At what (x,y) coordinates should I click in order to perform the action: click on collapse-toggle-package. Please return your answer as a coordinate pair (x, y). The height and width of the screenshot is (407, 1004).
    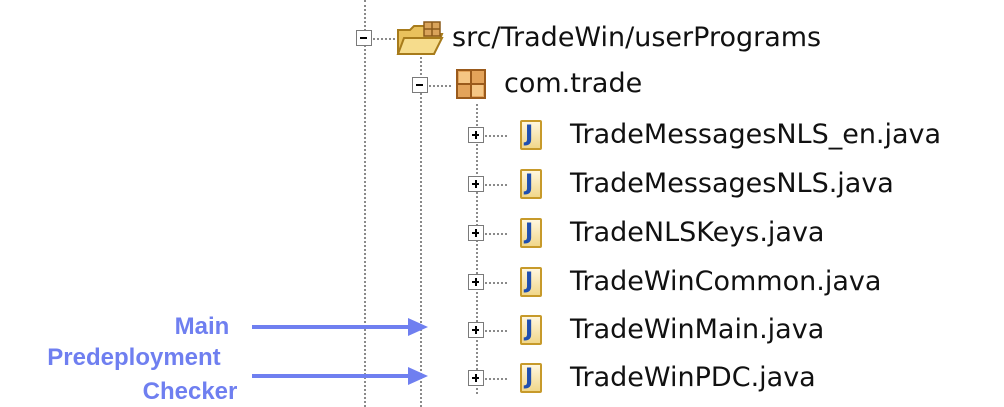
    Looking at the image, I should click on (420, 85).